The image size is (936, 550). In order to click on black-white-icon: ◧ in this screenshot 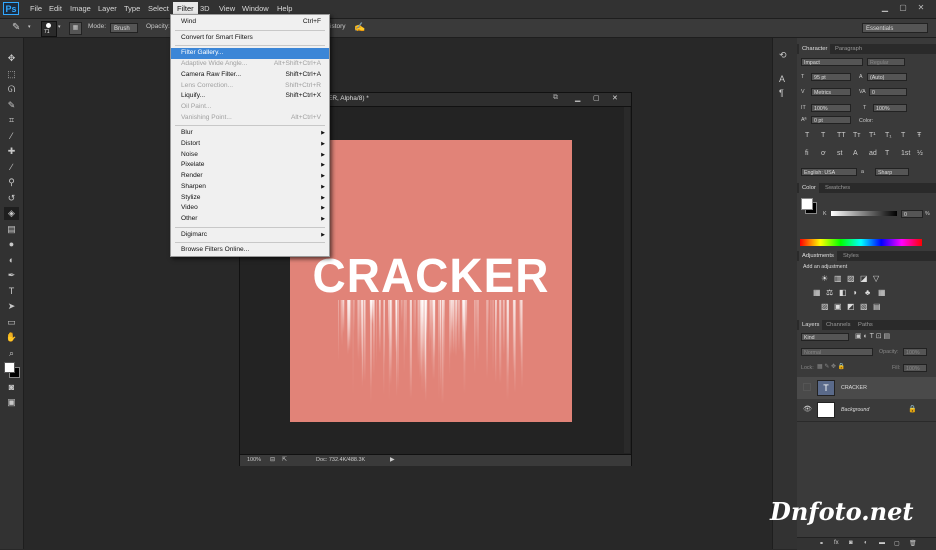, I will do `click(843, 292)`.